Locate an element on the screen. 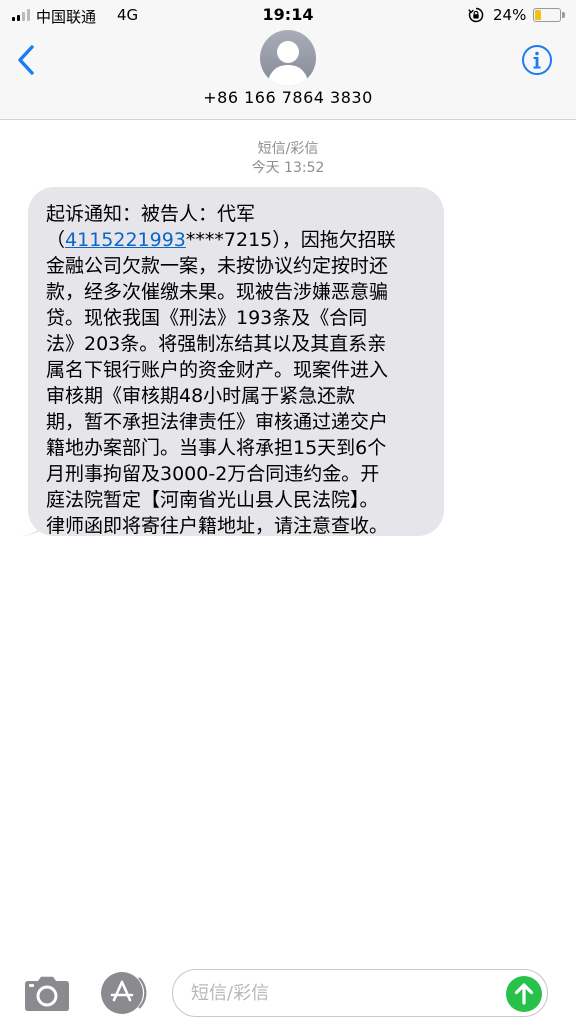  battery-percent: 24% is located at coordinates (510, 15).